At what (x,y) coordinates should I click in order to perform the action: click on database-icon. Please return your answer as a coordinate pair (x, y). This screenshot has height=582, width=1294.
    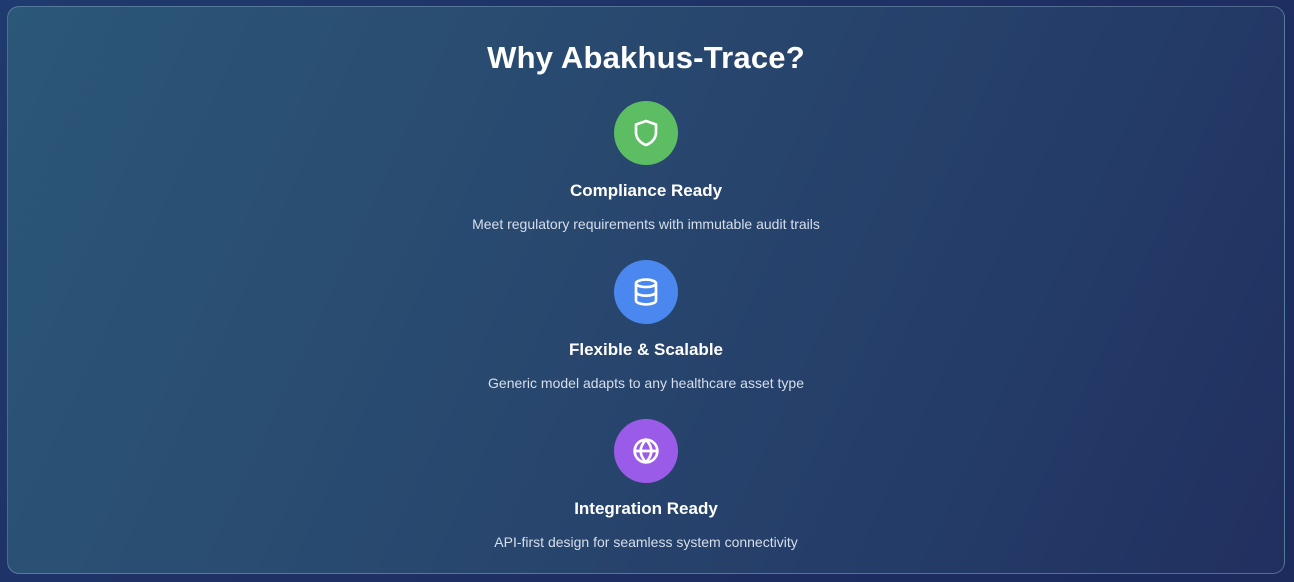
    Looking at the image, I should click on (646, 292).